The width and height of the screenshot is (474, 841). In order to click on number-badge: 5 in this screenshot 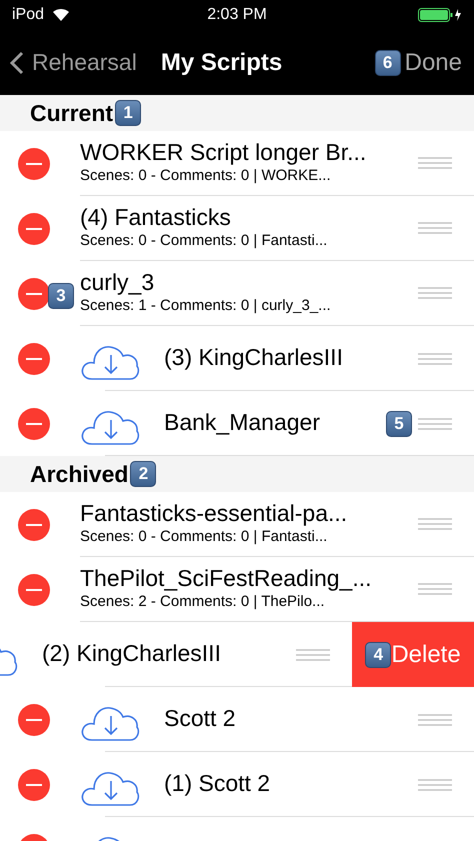, I will do `click(399, 423)`.